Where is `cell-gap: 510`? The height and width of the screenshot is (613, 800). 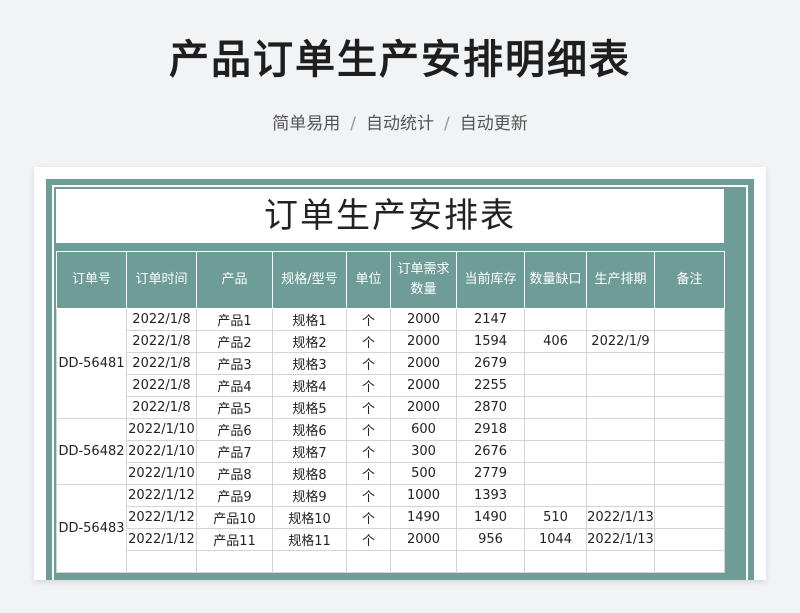
cell-gap: 510 is located at coordinates (555, 517).